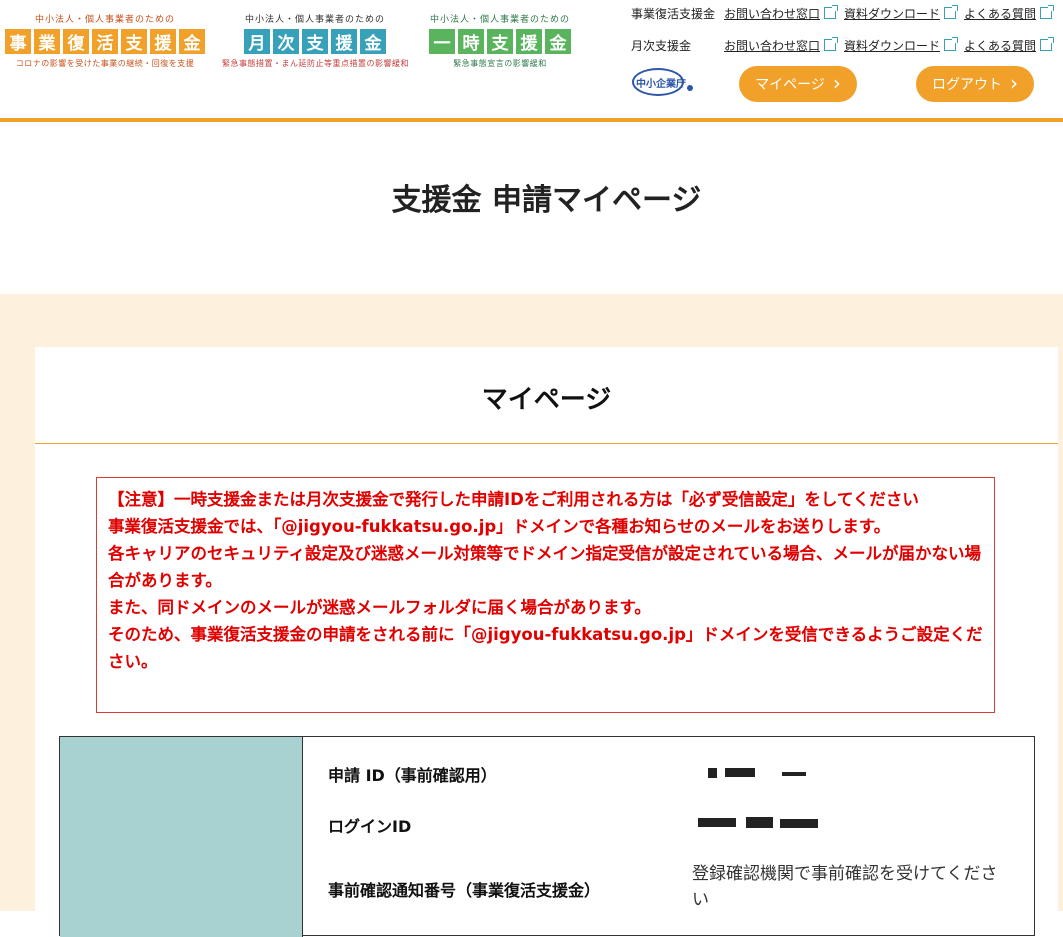  Describe the element at coordinates (181, 837) in the screenshot. I see `info-side-panel` at that location.